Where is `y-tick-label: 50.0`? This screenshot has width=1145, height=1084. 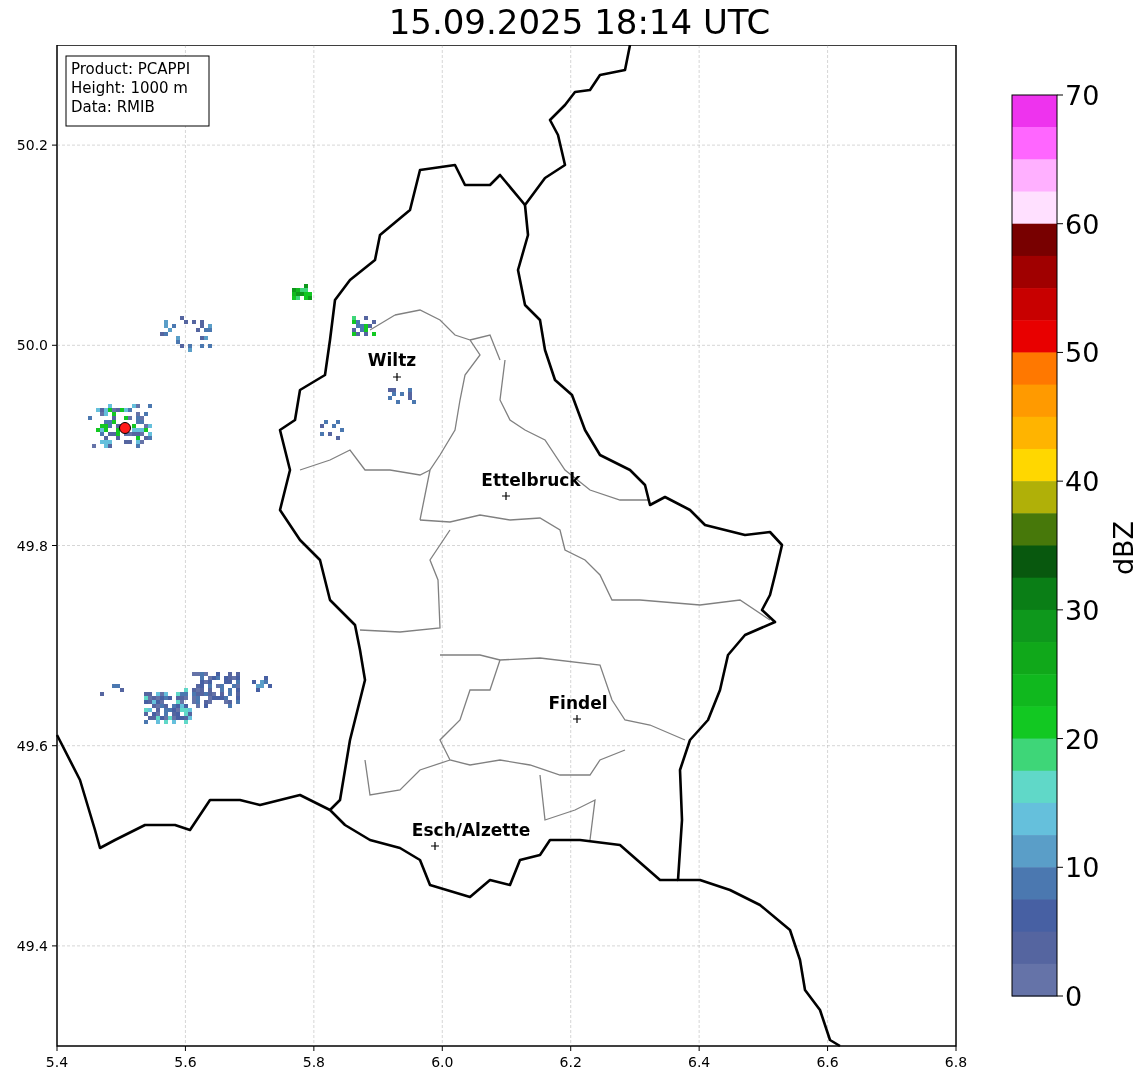
y-tick-label: 50.0 is located at coordinates (32, 345).